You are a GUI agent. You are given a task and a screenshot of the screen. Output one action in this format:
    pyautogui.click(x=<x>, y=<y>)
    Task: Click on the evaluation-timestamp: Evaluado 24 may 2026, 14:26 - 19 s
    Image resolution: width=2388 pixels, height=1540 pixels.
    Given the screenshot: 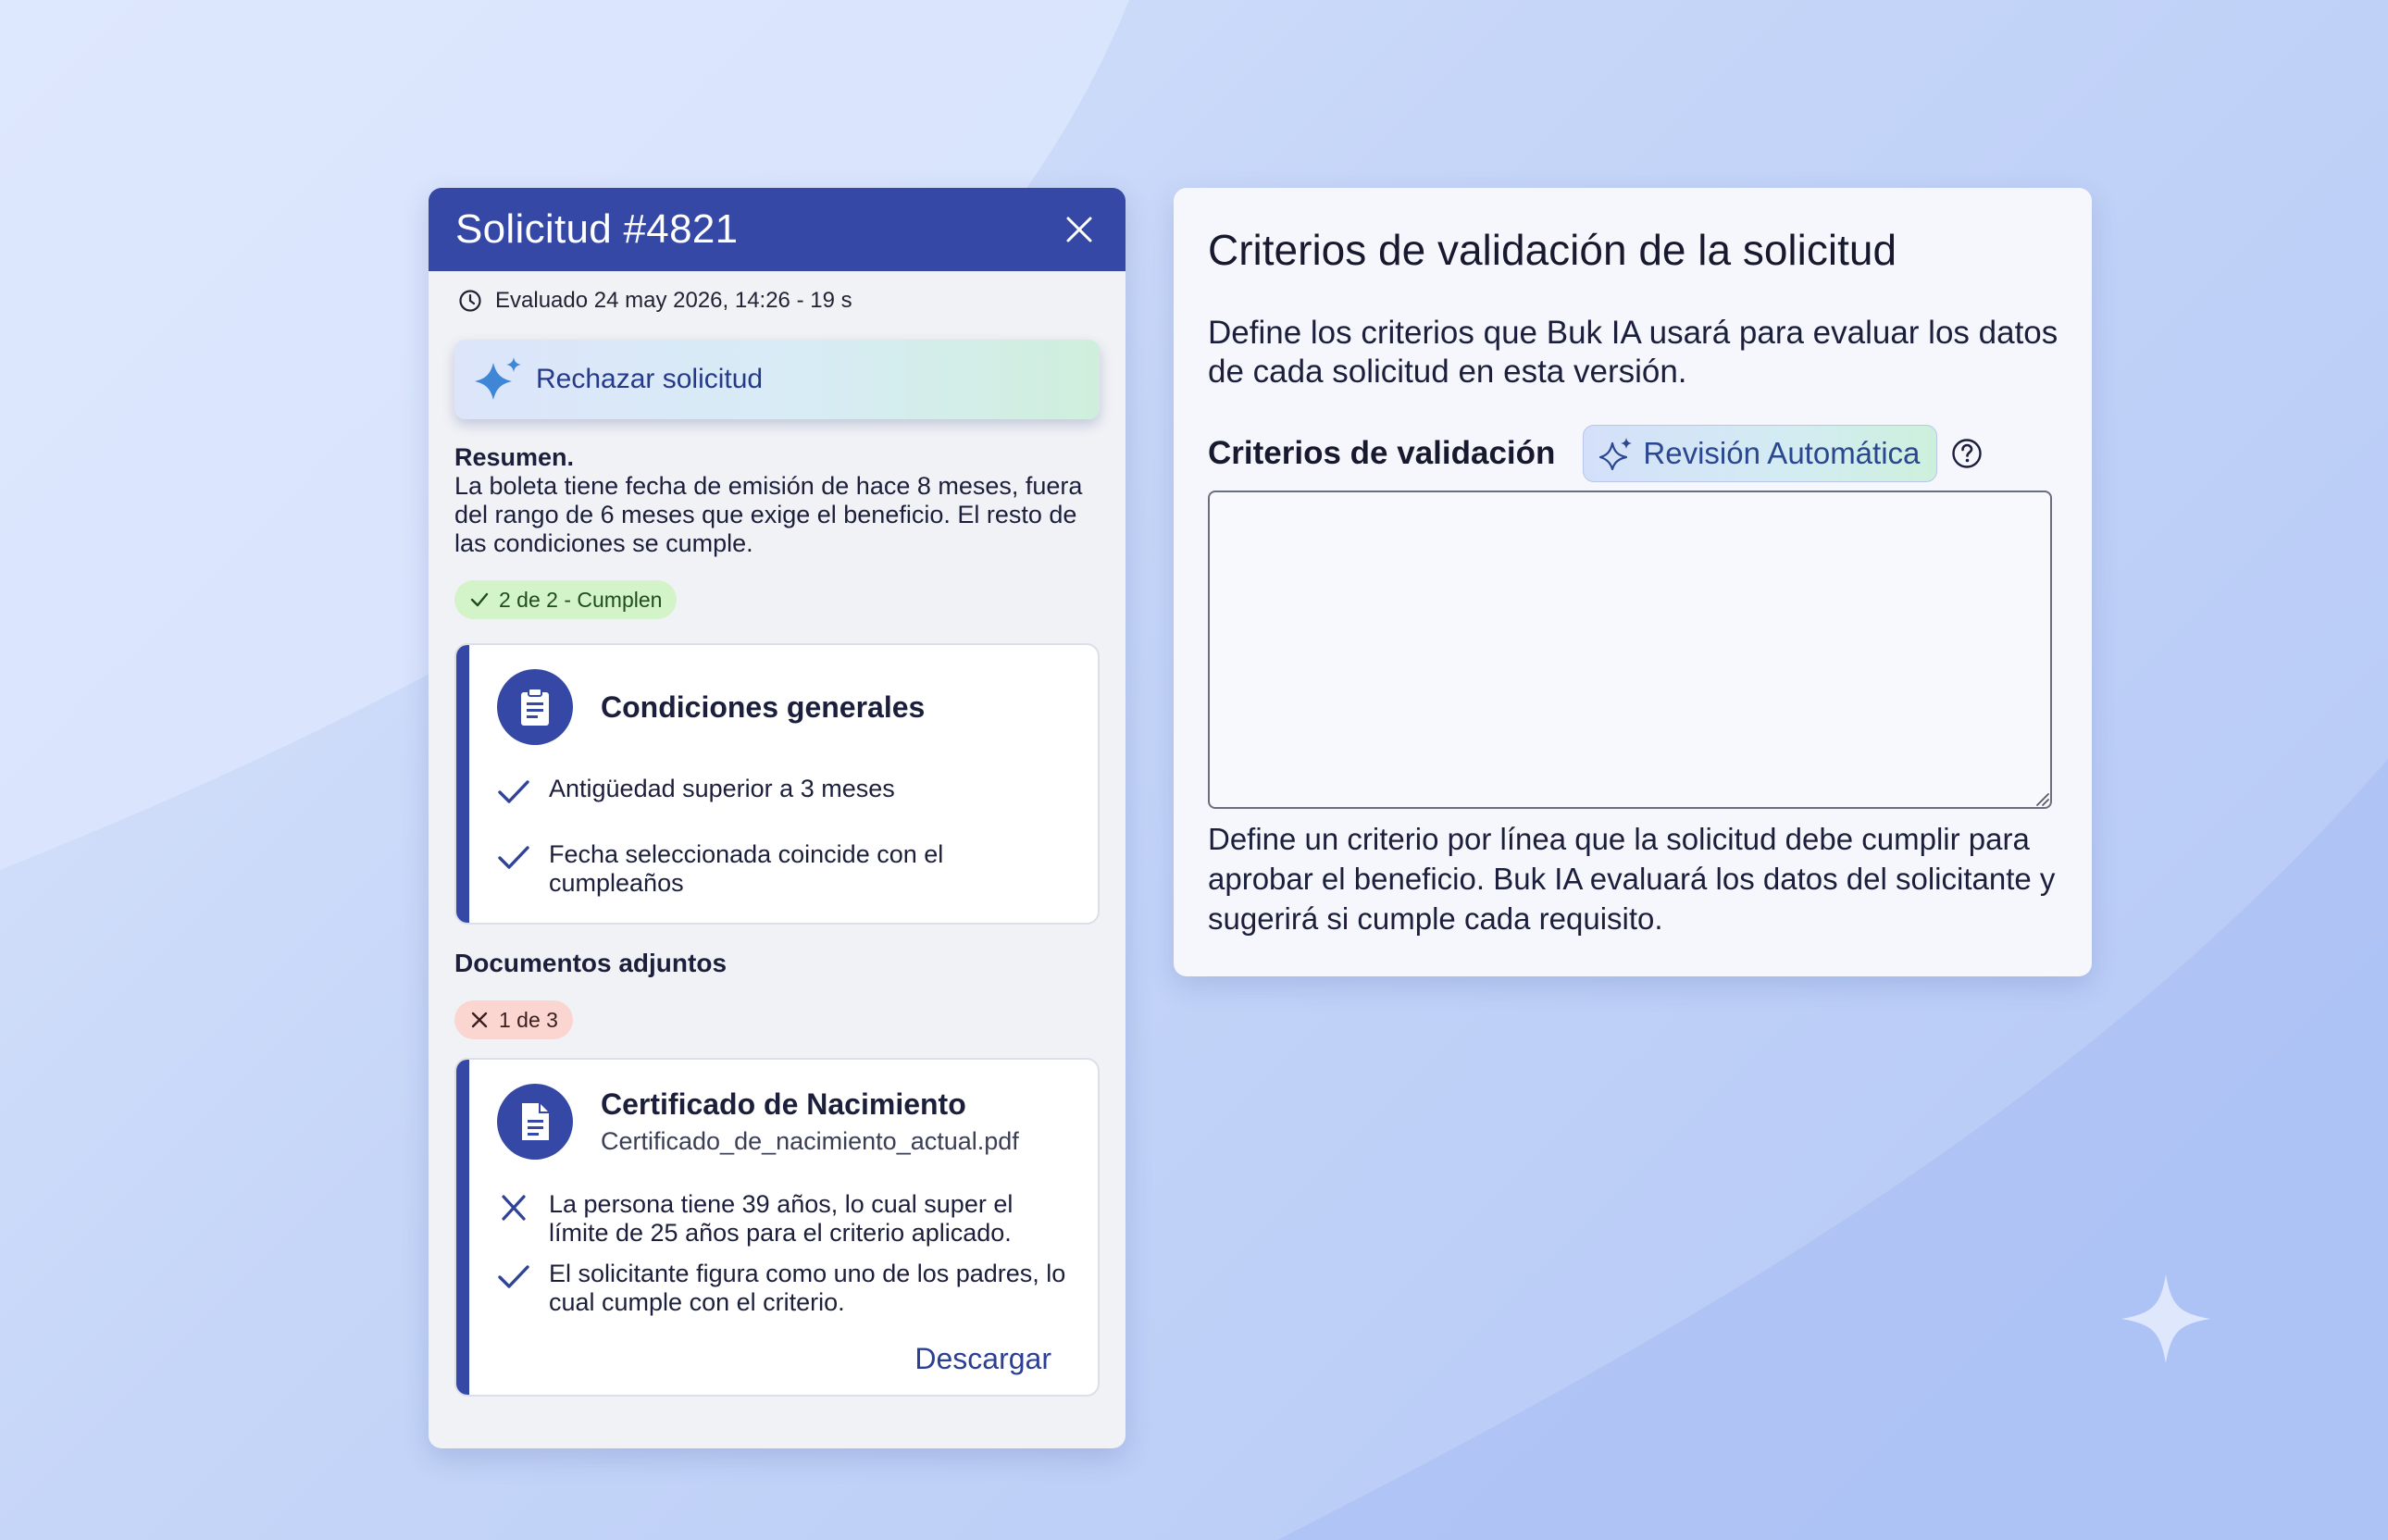 What is the action you would take?
    pyautogui.click(x=792, y=300)
    